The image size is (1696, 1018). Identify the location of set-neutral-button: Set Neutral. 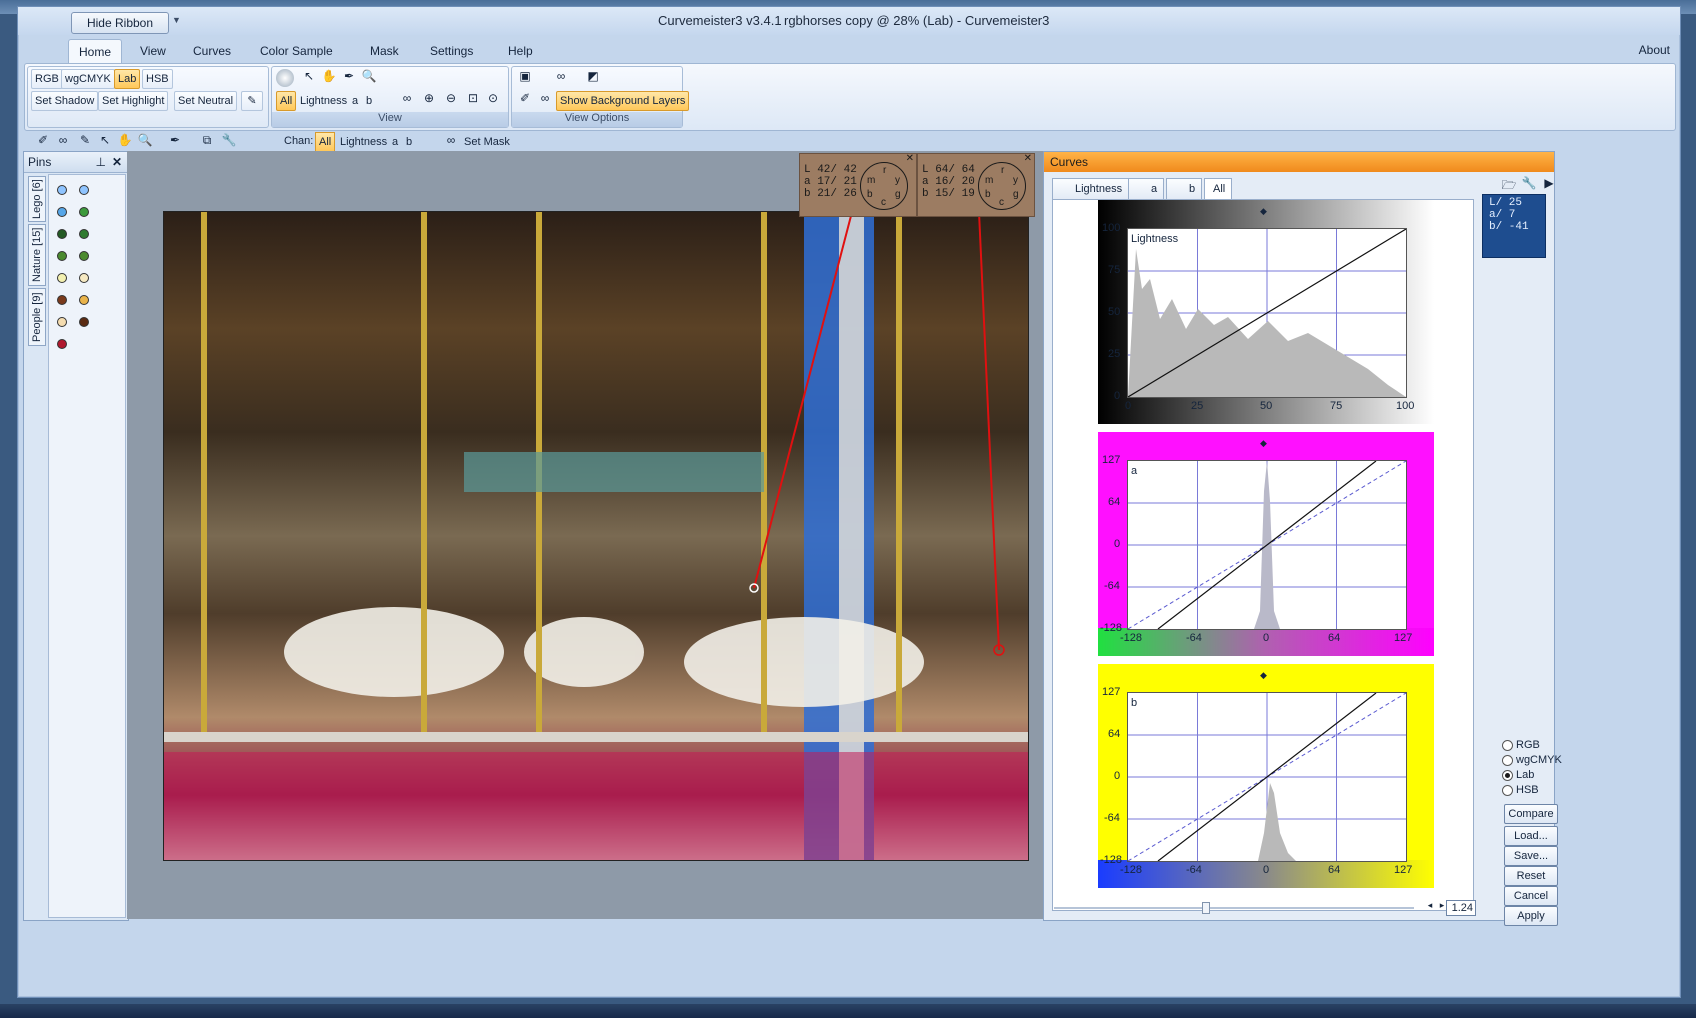
(206, 101).